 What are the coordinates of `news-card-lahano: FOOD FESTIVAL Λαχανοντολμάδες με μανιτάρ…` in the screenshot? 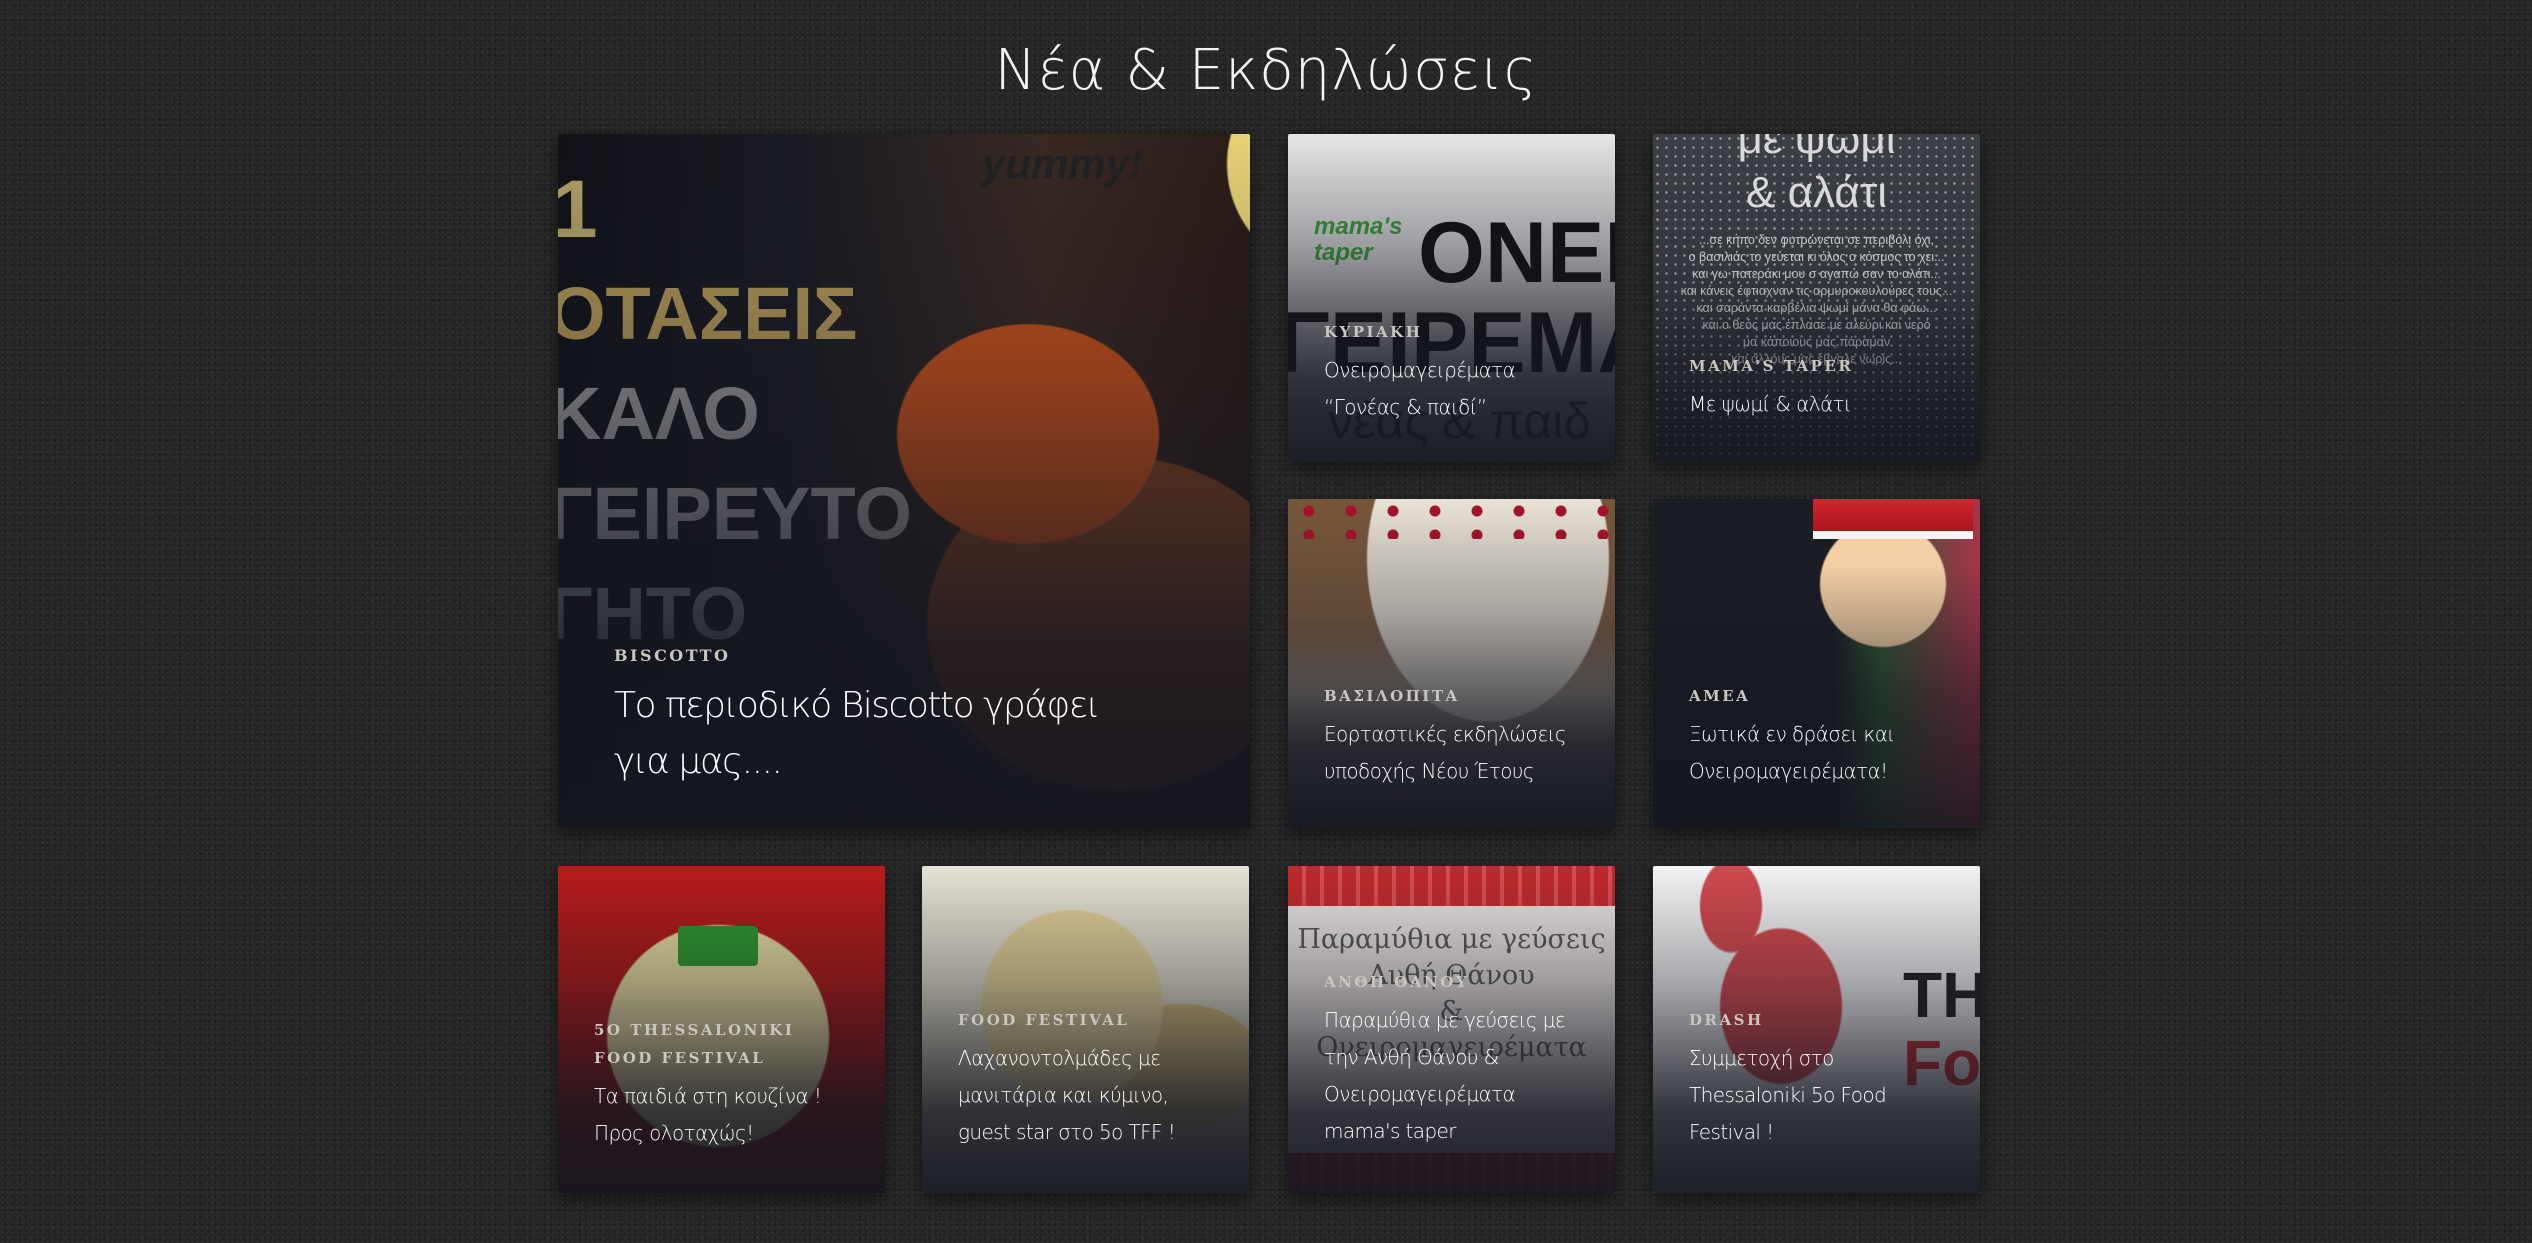 It's located at (1085, 1029).